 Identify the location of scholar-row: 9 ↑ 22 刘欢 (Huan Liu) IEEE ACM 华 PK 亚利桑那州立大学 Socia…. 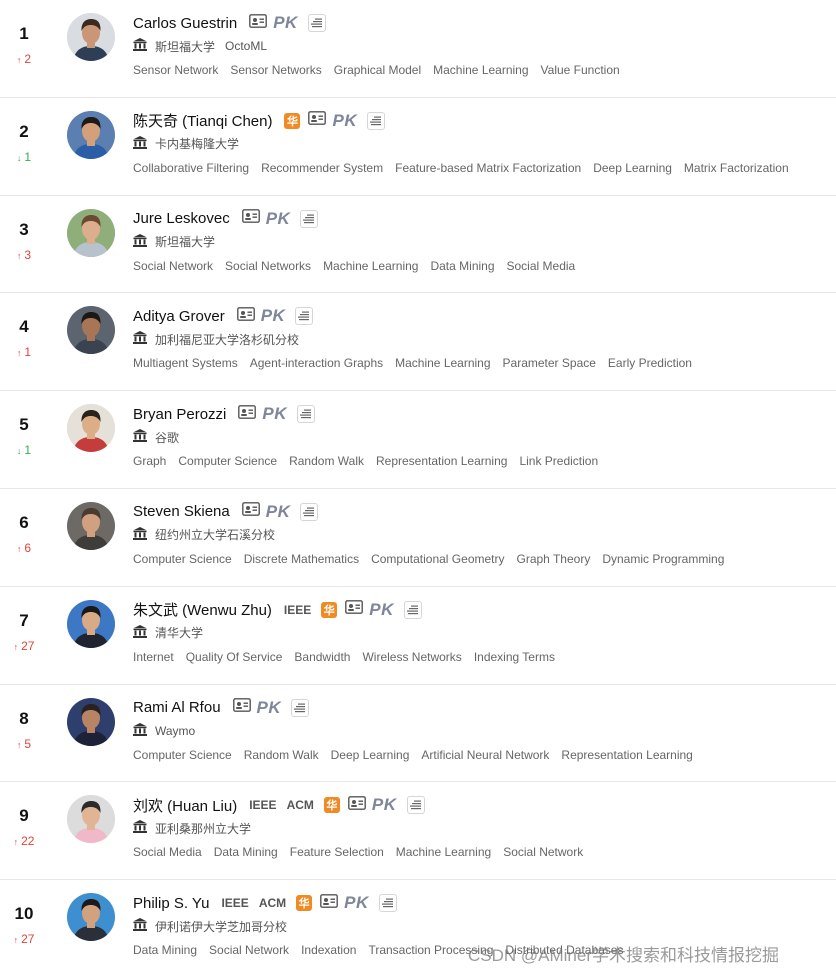
(418, 831).